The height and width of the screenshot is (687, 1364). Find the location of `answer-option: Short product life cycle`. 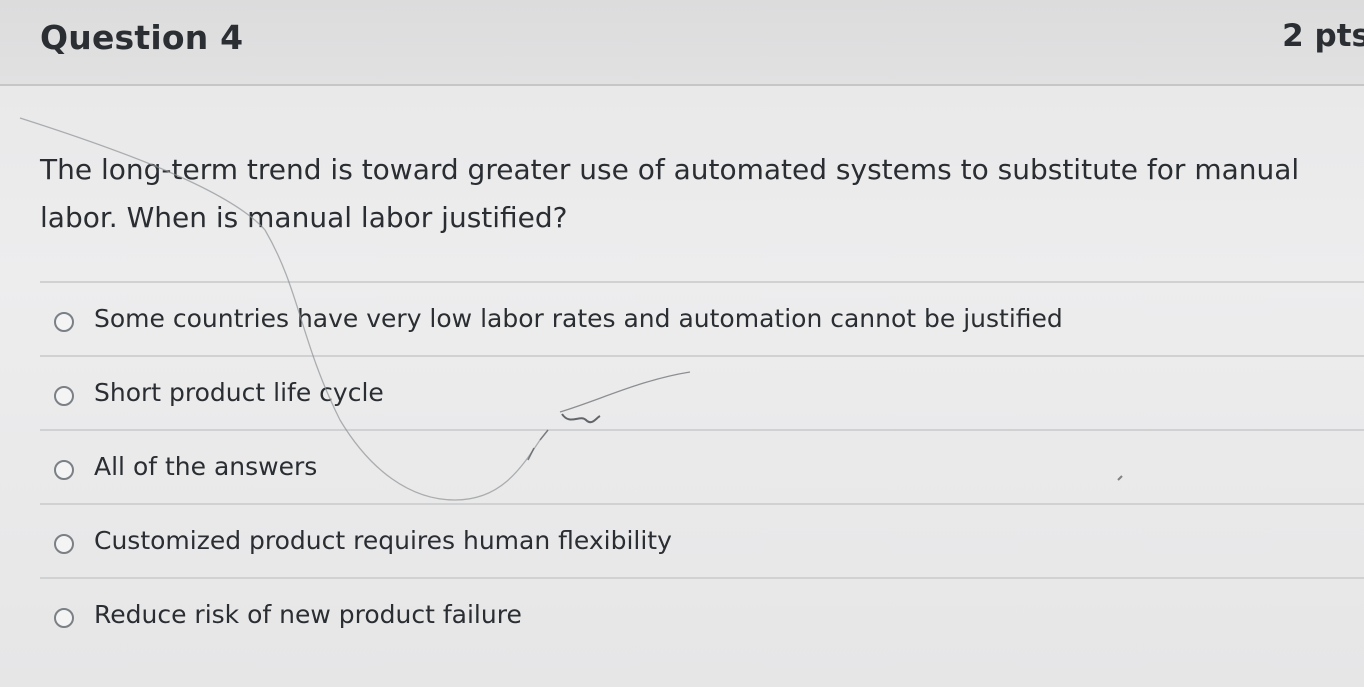

answer-option: Short product life cycle is located at coordinates (702, 392).